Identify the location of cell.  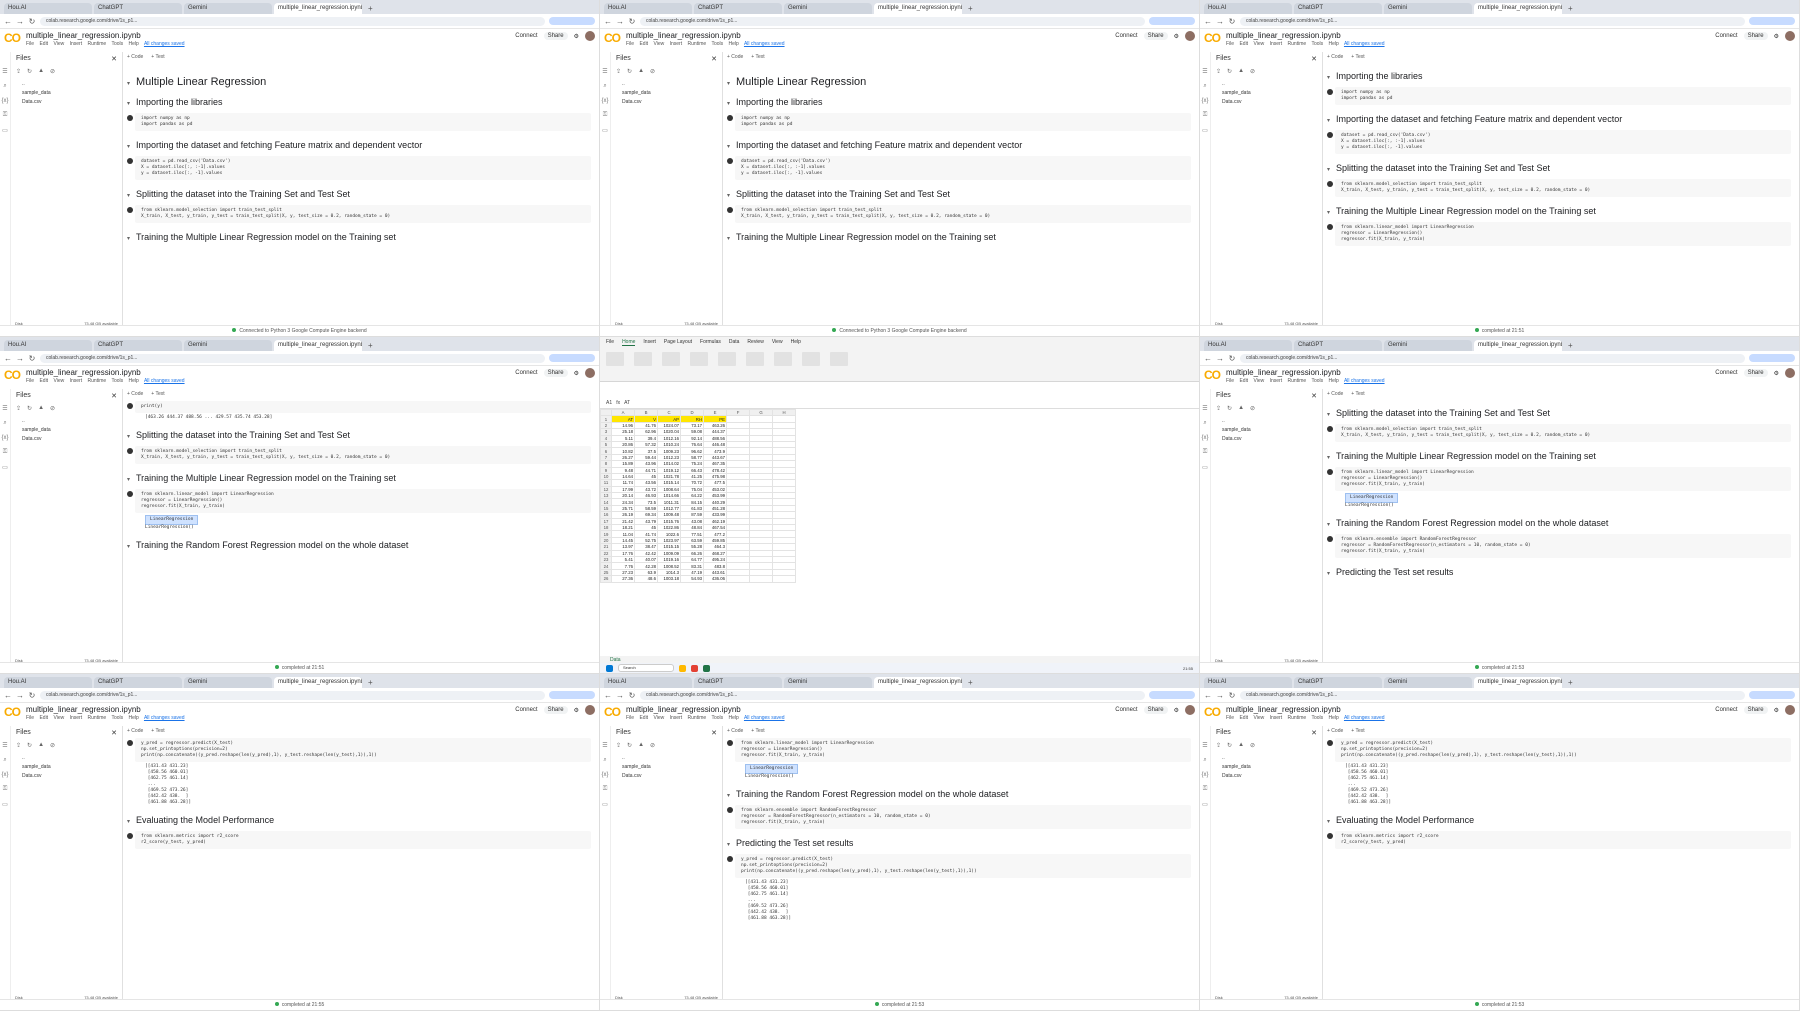
(738, 579).